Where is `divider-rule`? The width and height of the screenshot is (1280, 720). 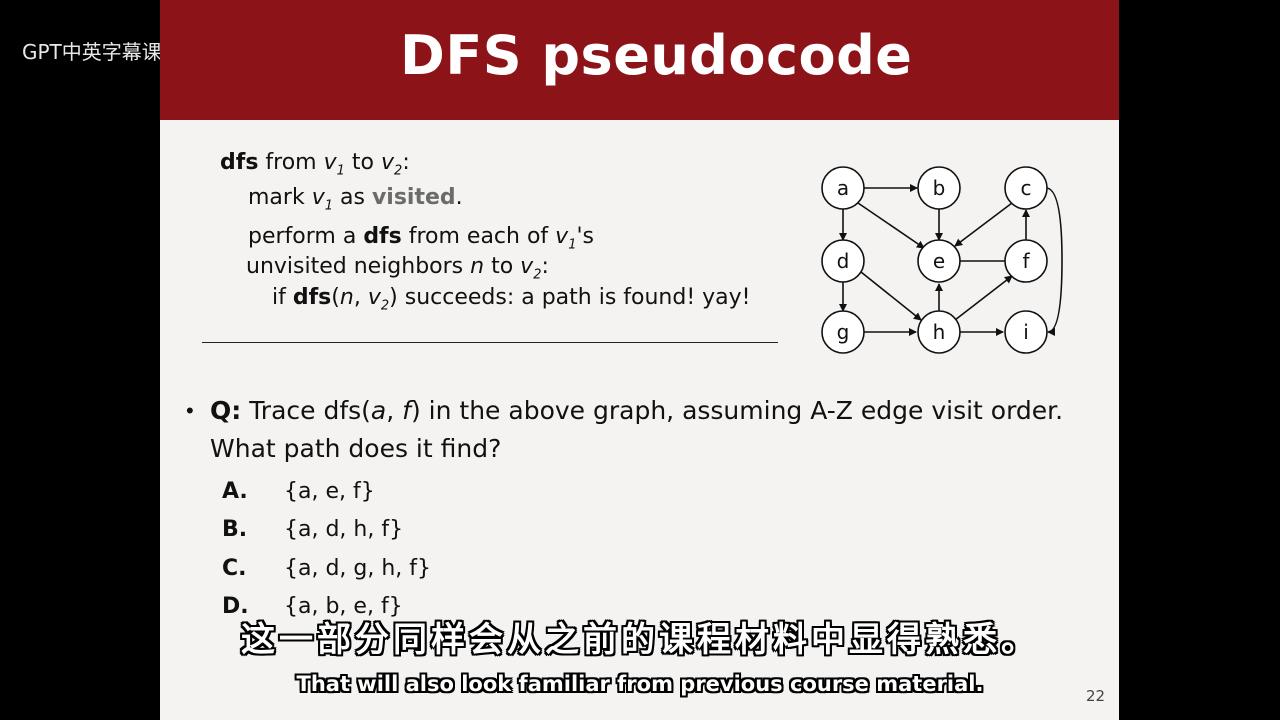
divider-rule is located at coordinates (490, 342).